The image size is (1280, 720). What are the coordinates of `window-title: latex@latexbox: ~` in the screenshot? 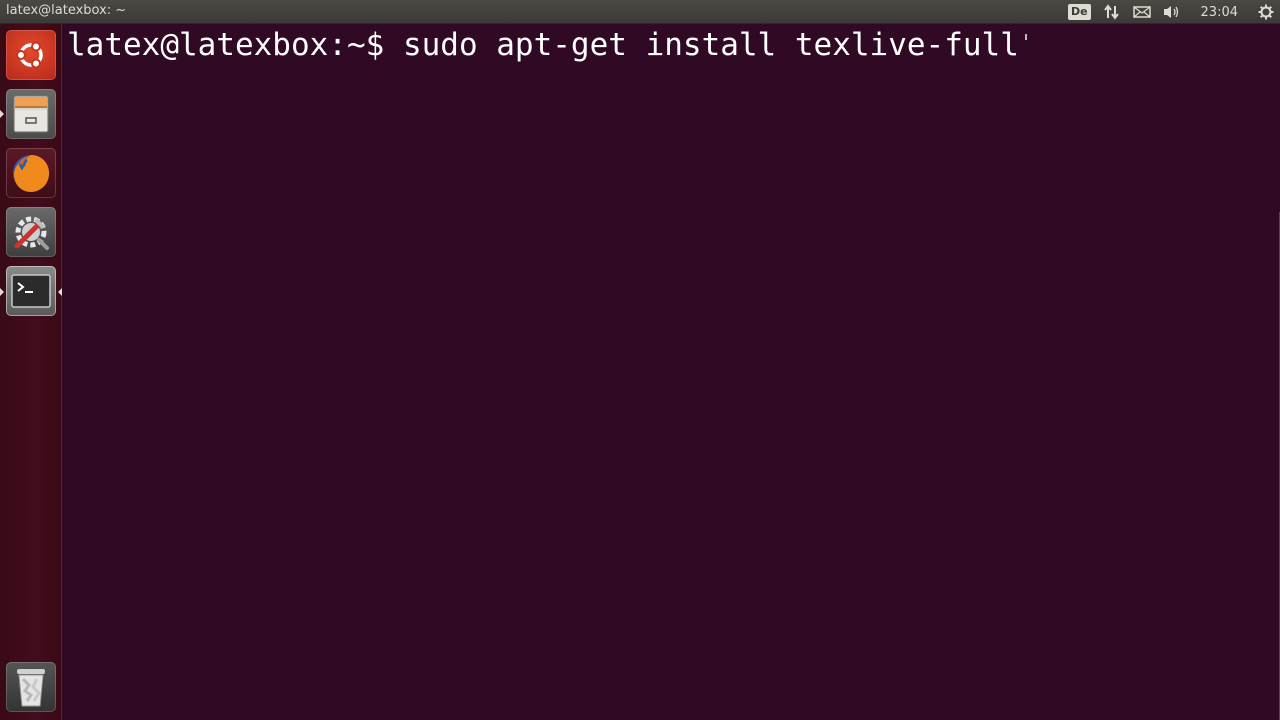 It's located at (66, 10).